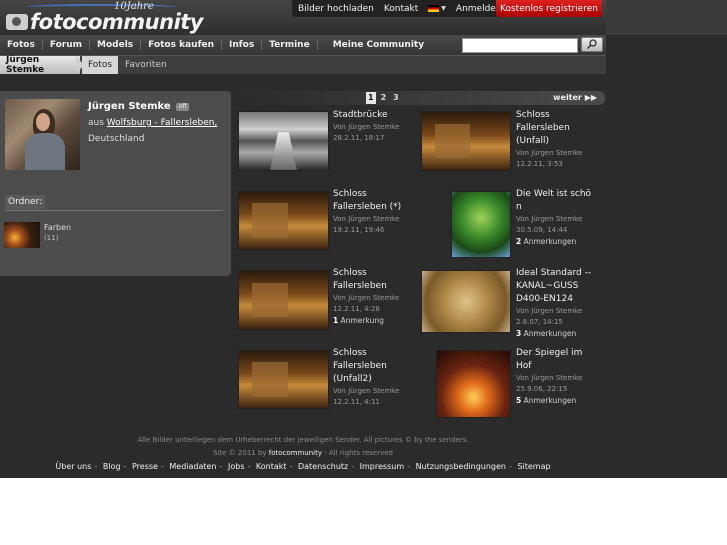 Image resolution: width=727 pixels, height=545 pixels. I want to click on language-selector: ▼, so click(437, 8).